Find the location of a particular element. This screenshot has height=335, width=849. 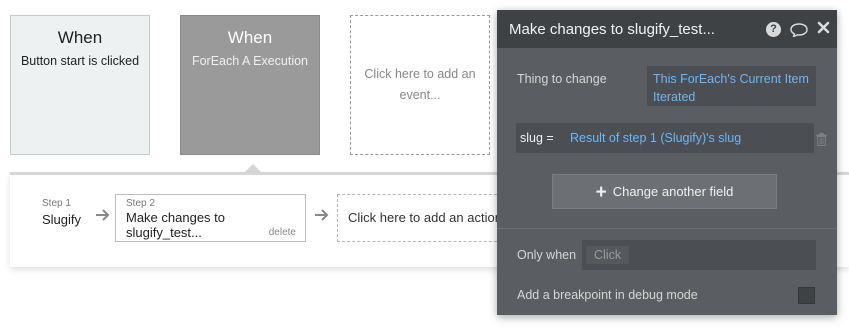

breakpoint-label: Add a breakpoint in debug mode is located at coordinates (607, 295).